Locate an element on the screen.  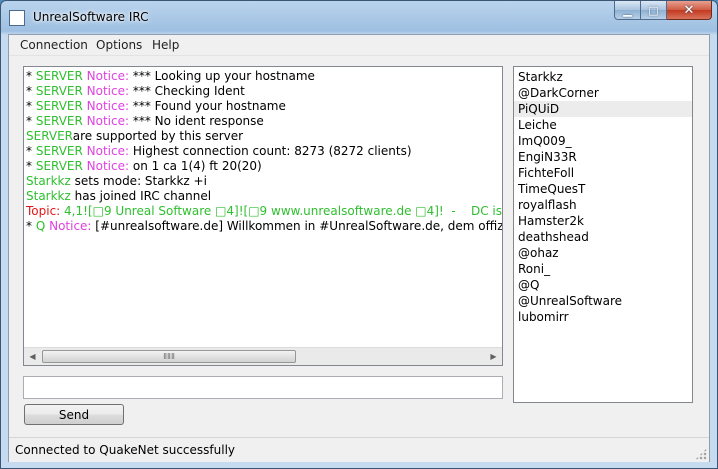
user-list-item: royalflash is located at coordinates (603, 205).